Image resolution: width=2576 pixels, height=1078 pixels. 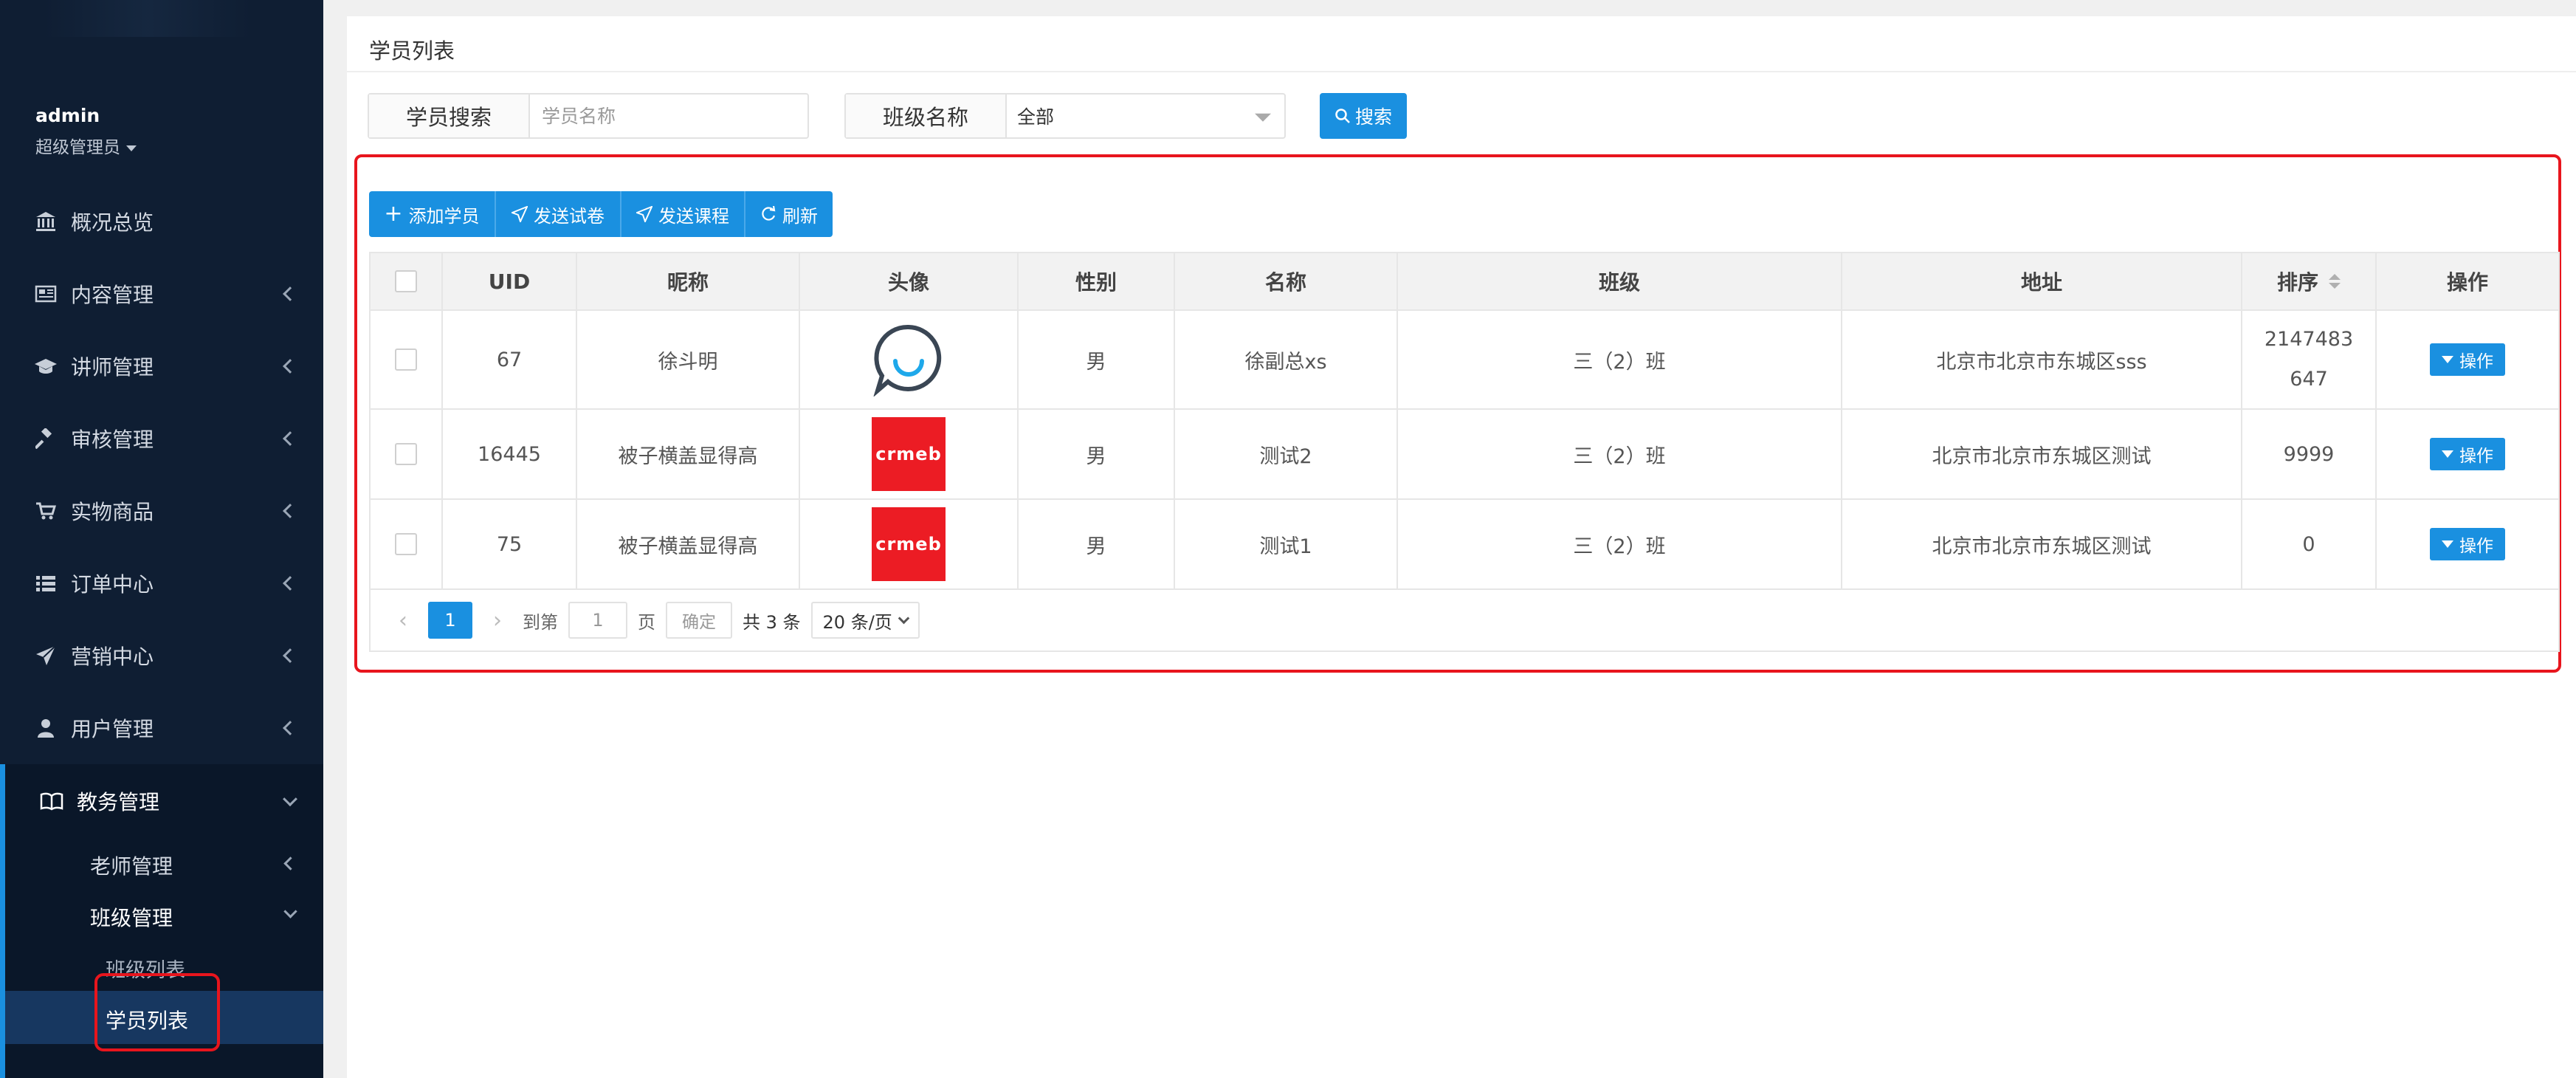 I want to click on goto-page-input: 1, so click(x=598, y=621).